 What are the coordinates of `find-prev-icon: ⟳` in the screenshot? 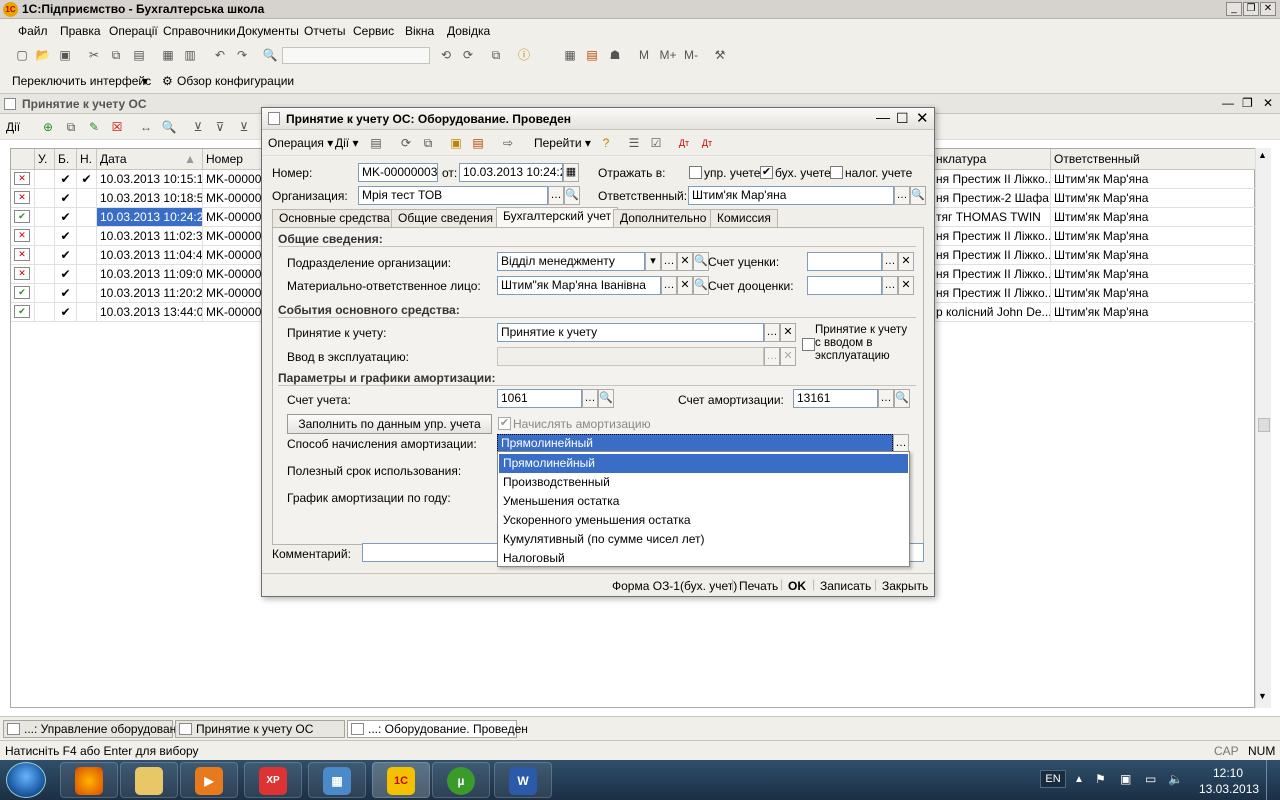 It's located at (468, 55).